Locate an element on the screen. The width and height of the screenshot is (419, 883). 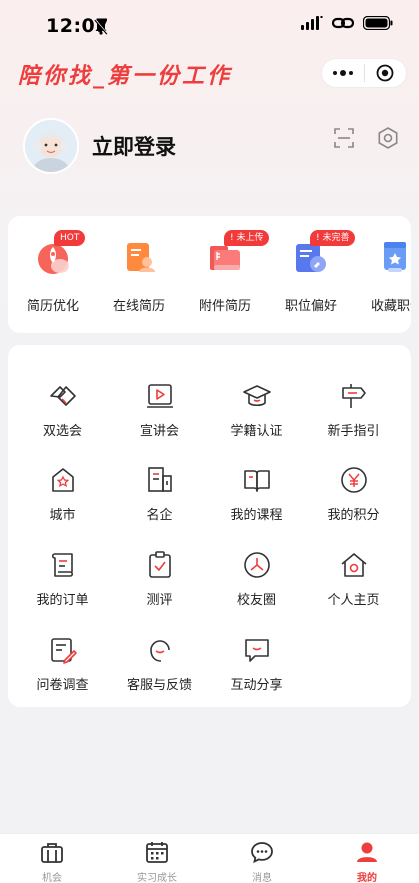
alumni-circle-icon is located at coordinates (257, 565).